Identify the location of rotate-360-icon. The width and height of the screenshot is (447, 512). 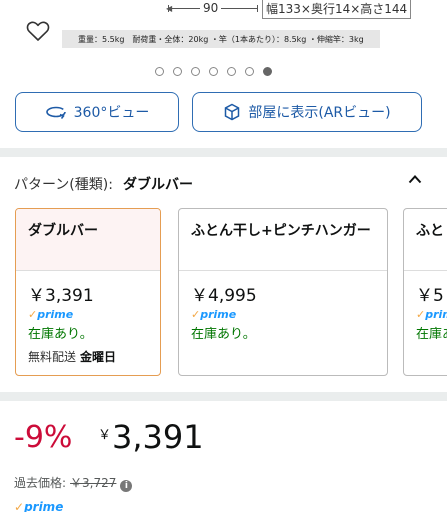
(55, 112).